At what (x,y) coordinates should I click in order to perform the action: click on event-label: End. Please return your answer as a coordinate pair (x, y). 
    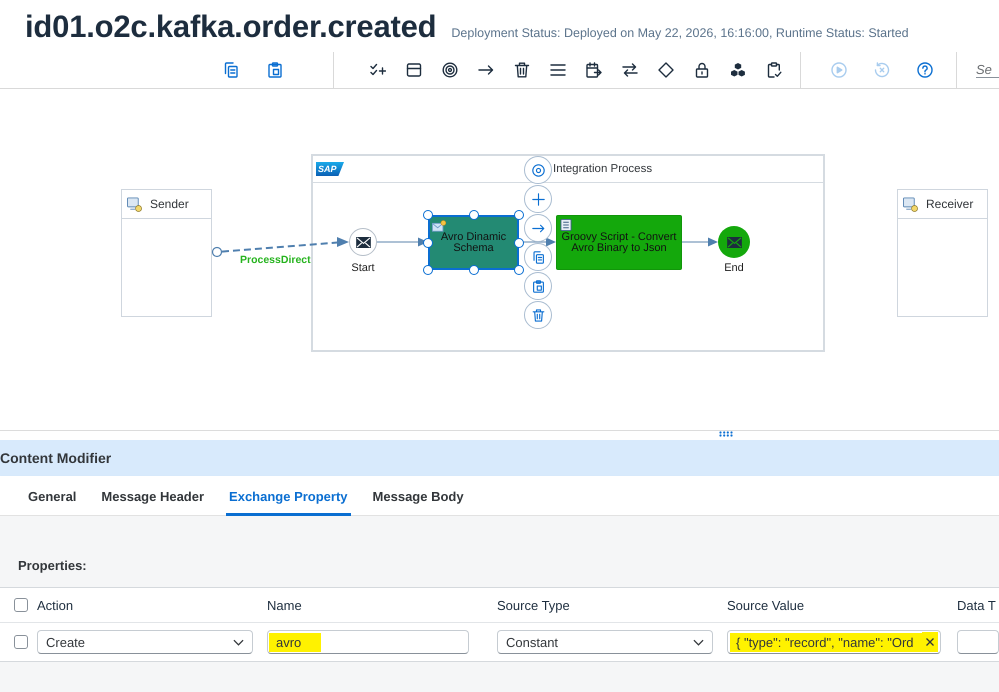
    Looking at the image, I should click on (734, 268).